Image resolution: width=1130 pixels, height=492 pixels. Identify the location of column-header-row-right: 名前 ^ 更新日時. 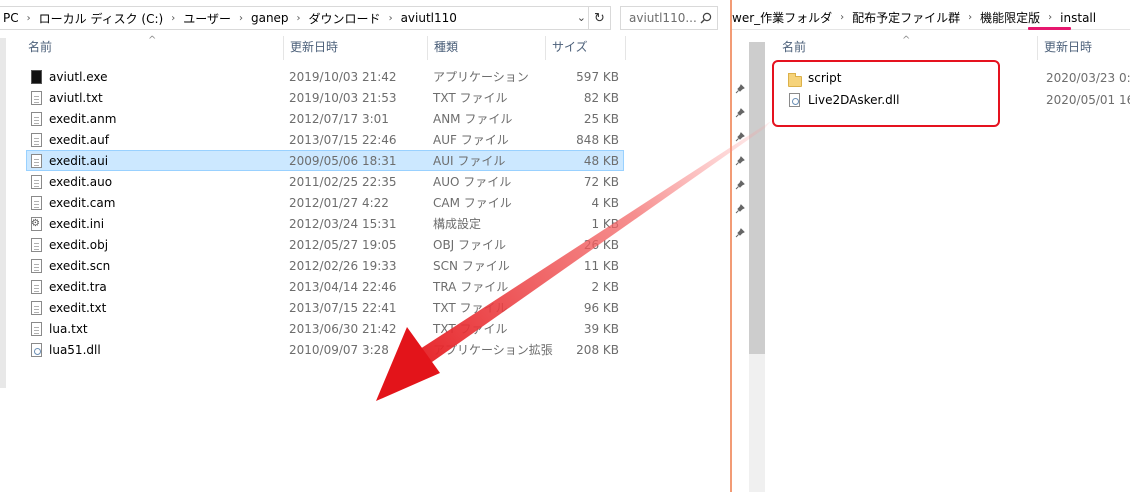
(953, 47).